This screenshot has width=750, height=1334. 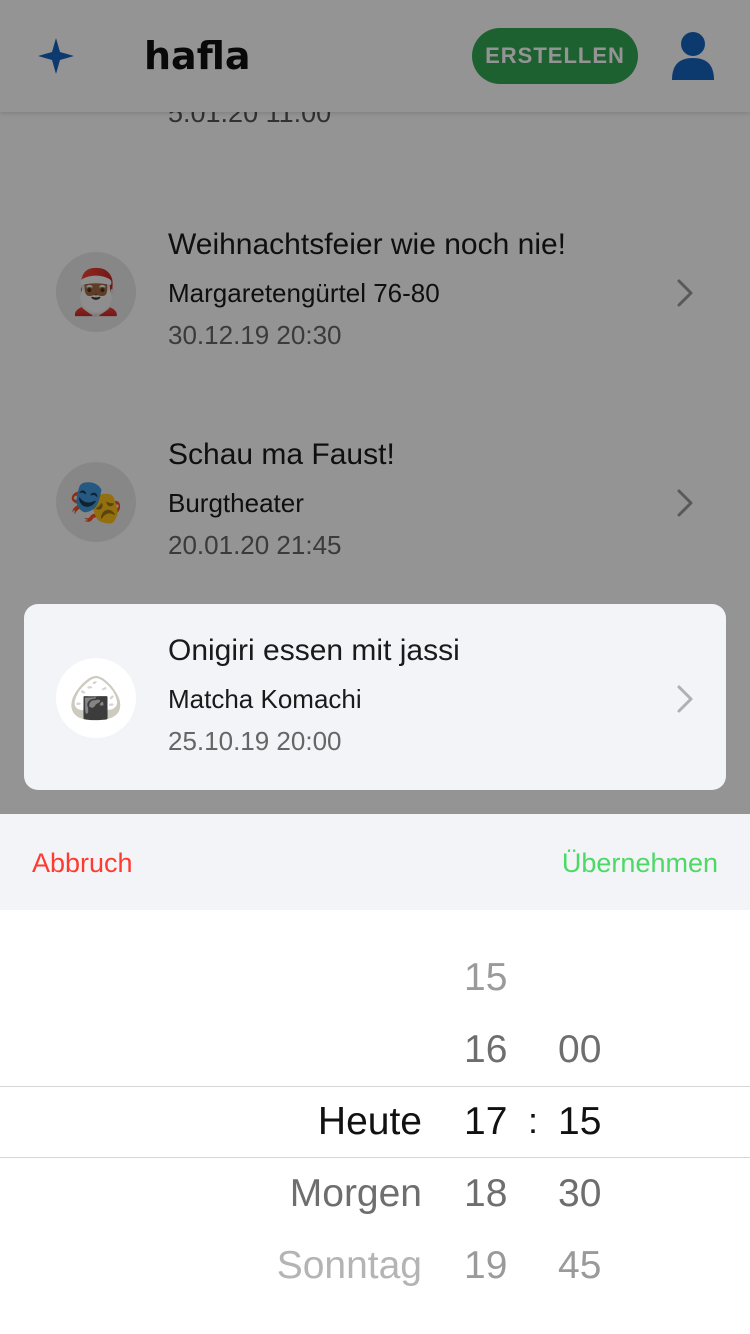 What do you see at coordinates (96, 698) in the screenshot?
I see `onigiri-icon: 🍙` at bounding box center [96, 698].